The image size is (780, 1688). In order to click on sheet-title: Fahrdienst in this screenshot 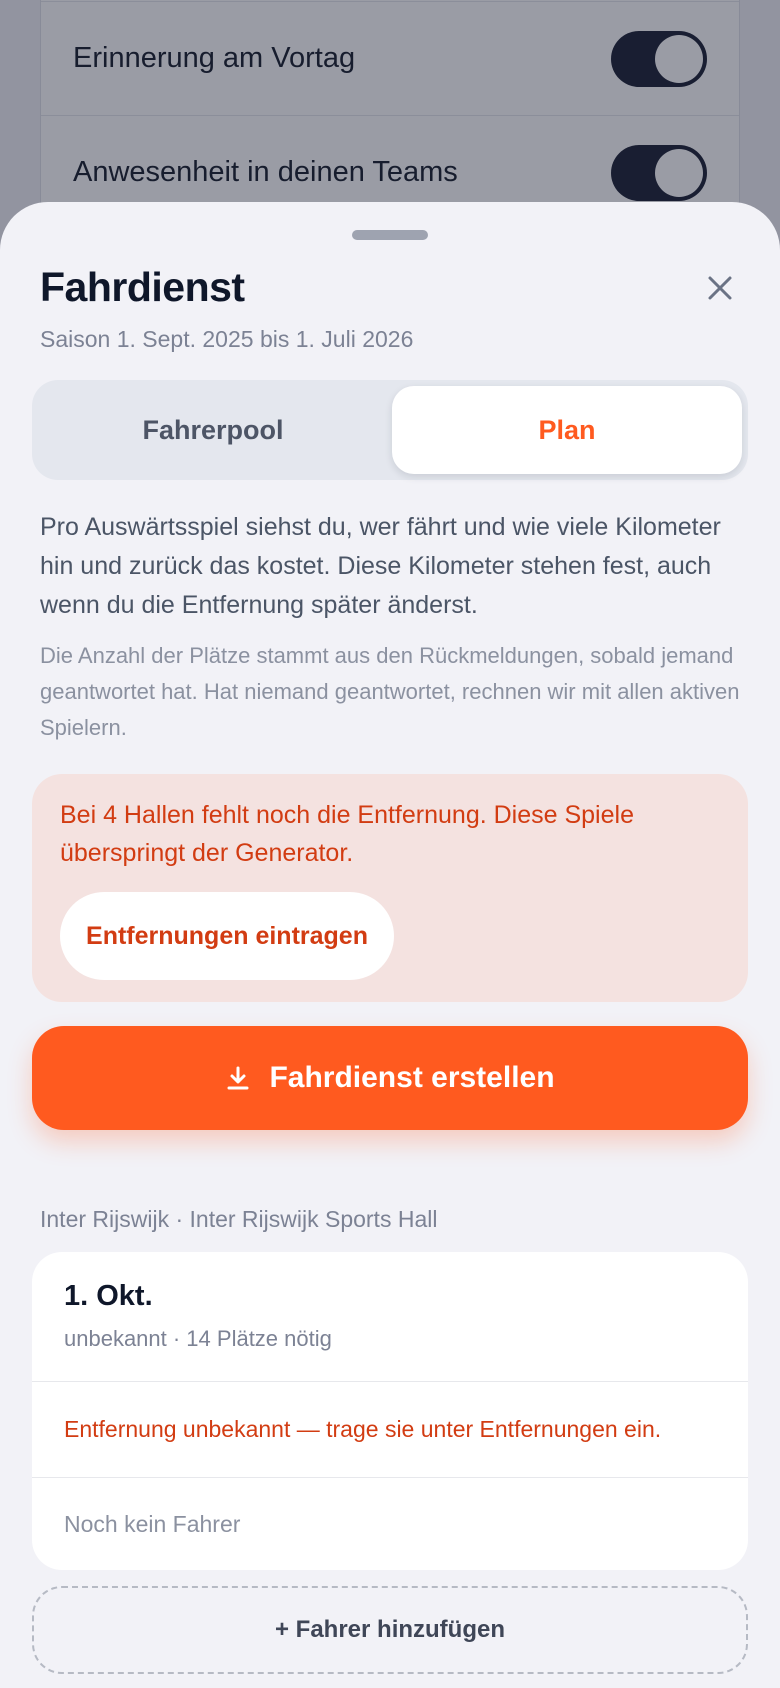, I will do `click(142, 287)`.